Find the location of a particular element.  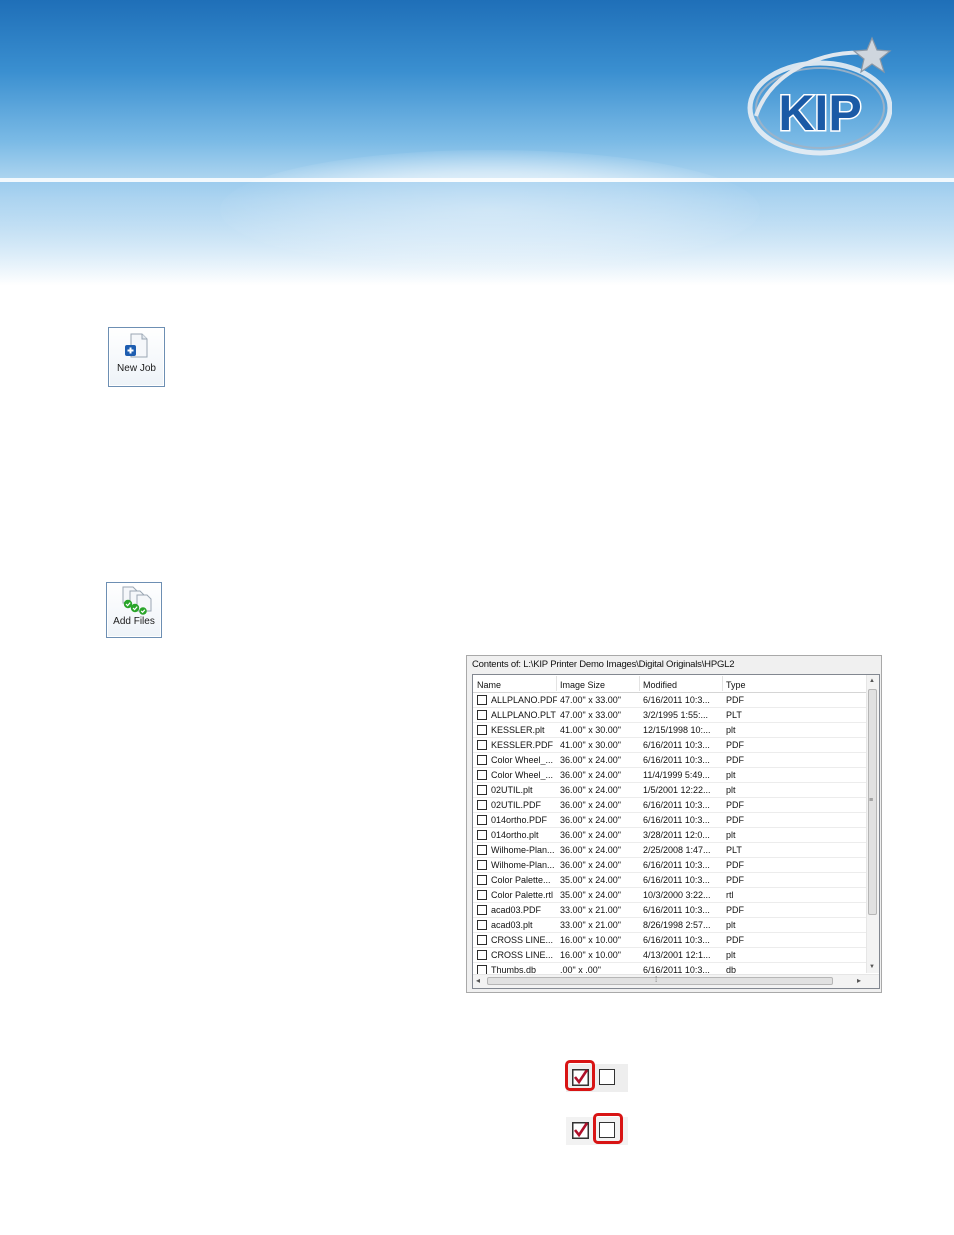

scroll-left-arrow-icon: ◂ is located at coordinates (478, 980).